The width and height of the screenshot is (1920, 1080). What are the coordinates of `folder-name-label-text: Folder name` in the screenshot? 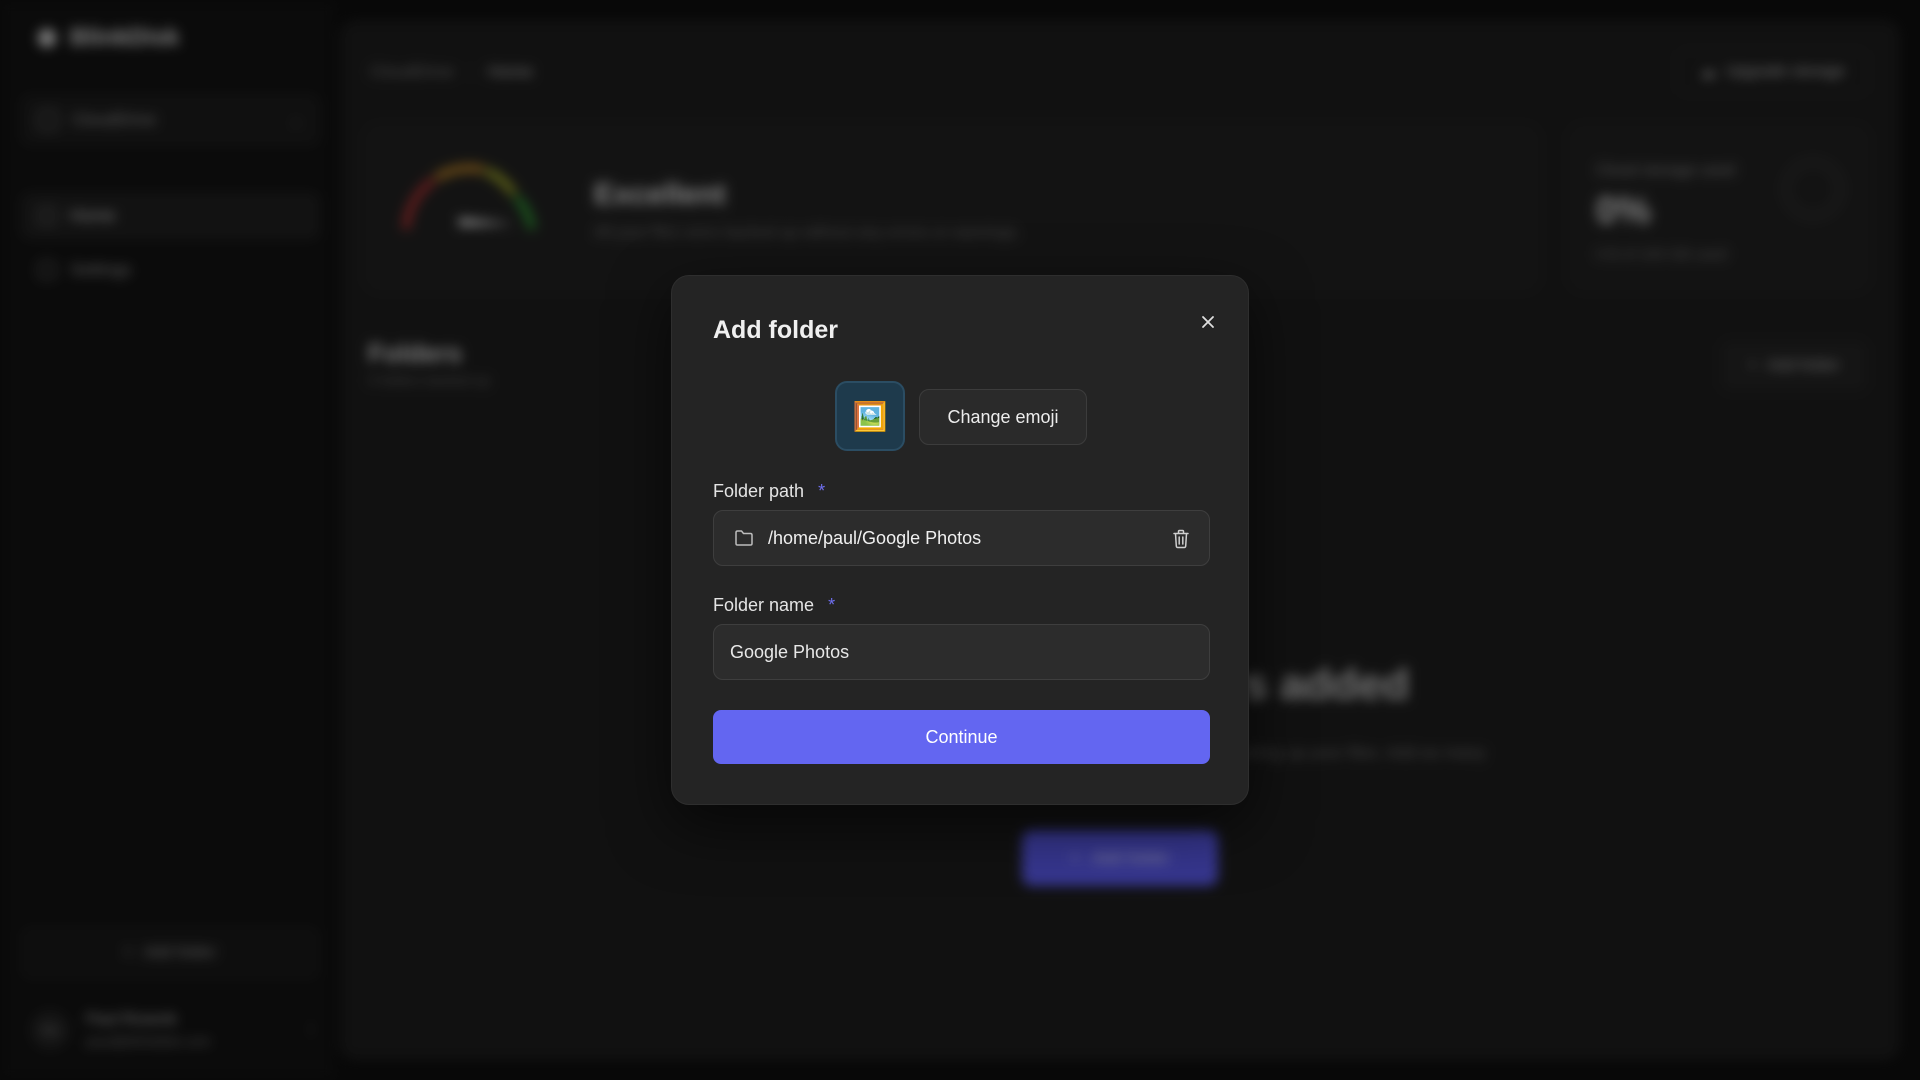 It's located at (764, 605).